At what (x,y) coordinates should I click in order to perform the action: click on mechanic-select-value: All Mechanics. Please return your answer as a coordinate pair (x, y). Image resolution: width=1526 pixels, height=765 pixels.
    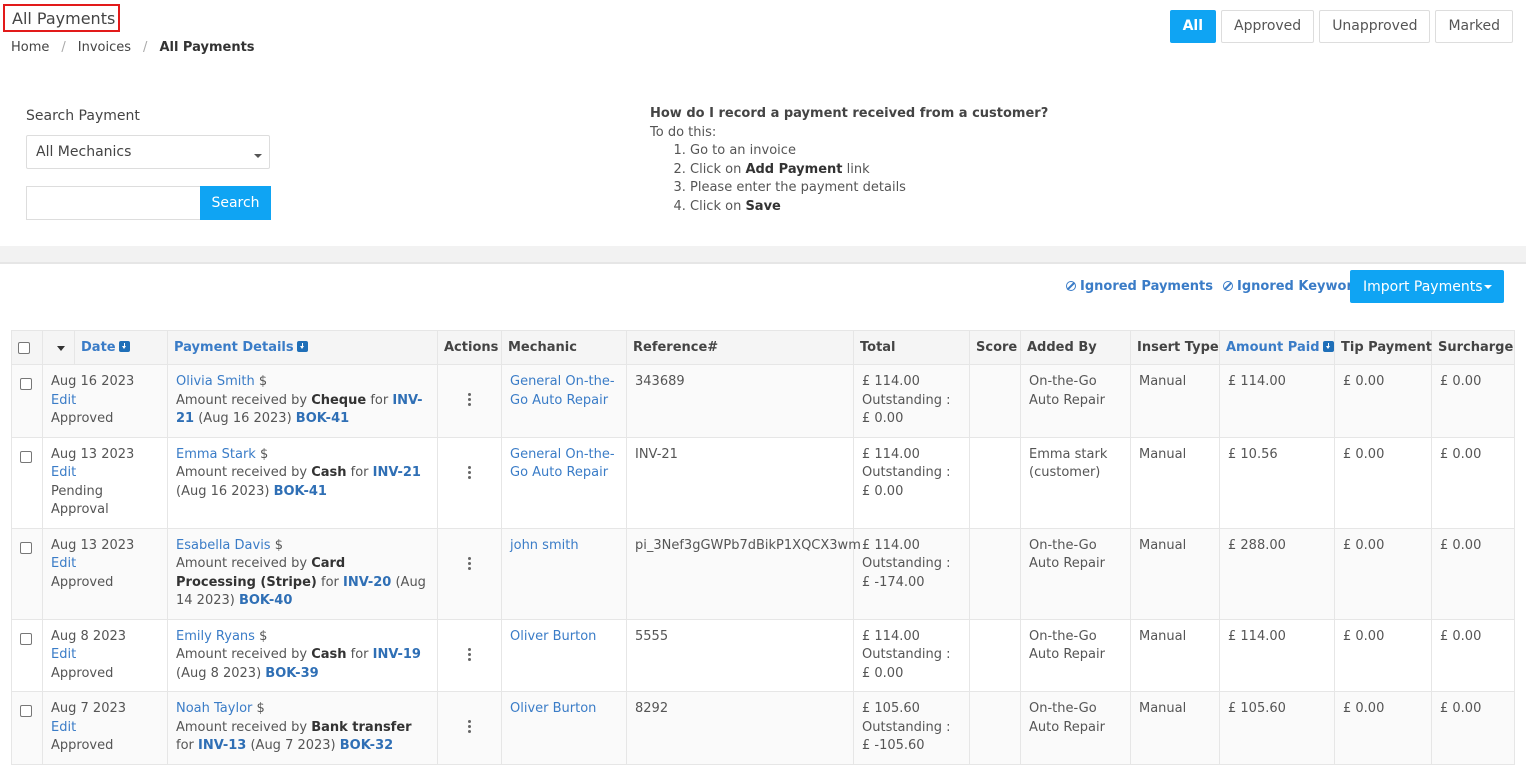
    Looking at the image, I should click on (84, 152).